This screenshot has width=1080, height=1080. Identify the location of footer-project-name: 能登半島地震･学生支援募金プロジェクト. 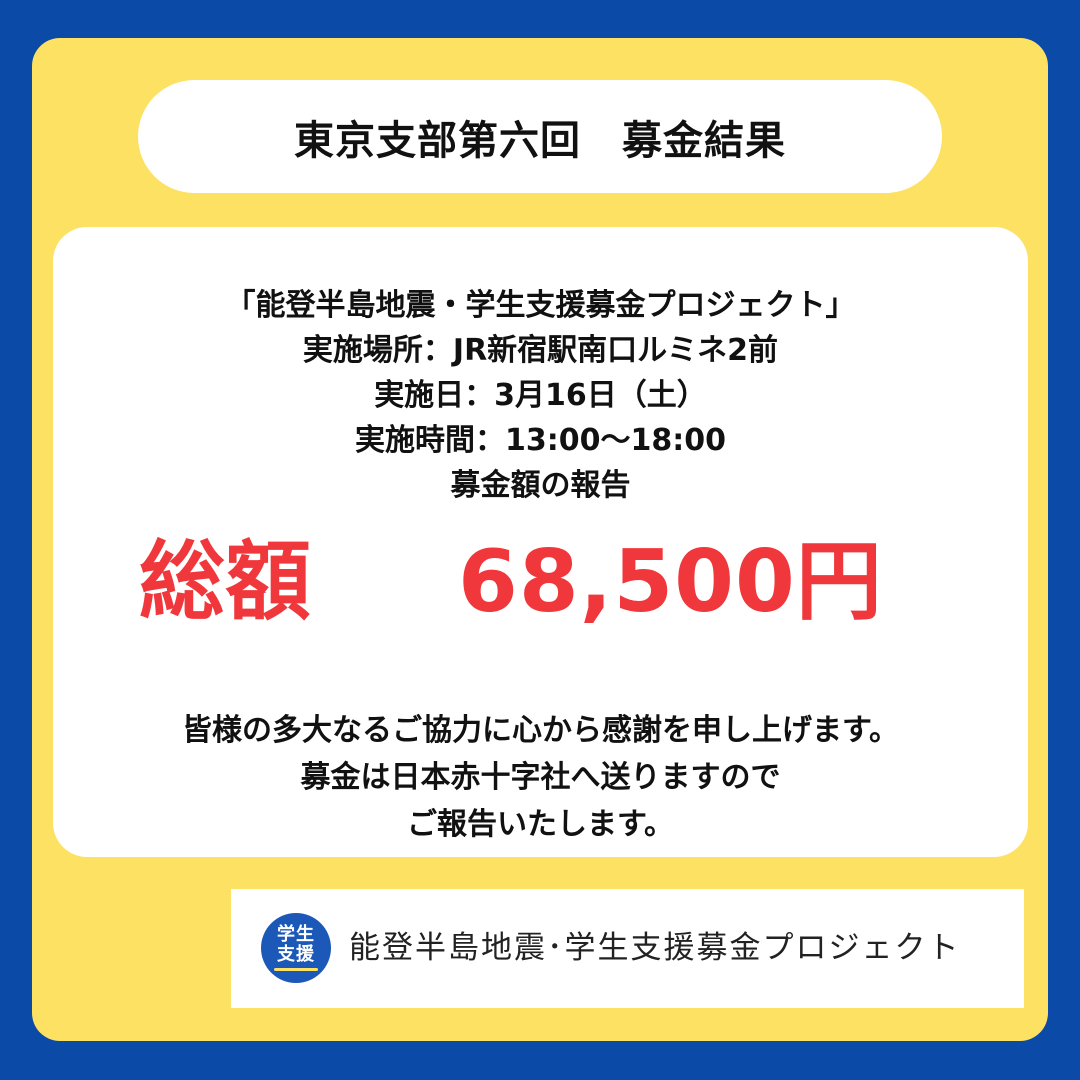
(655, 948).